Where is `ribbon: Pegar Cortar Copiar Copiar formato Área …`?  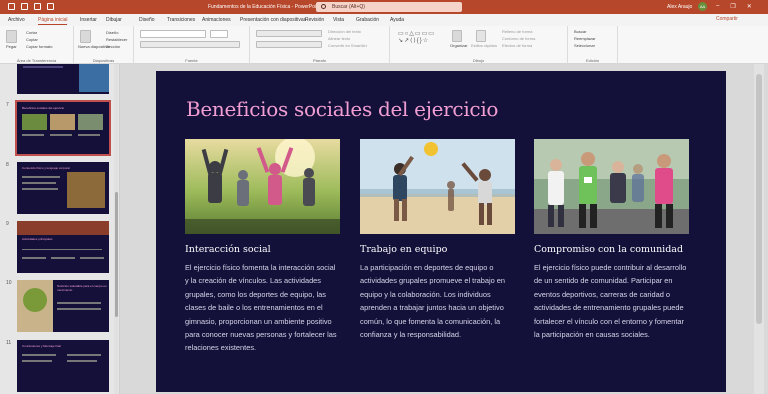 ribbon: Pegar Cortar Copiar Copiar formato Área … is located at coordinates (384, 45).